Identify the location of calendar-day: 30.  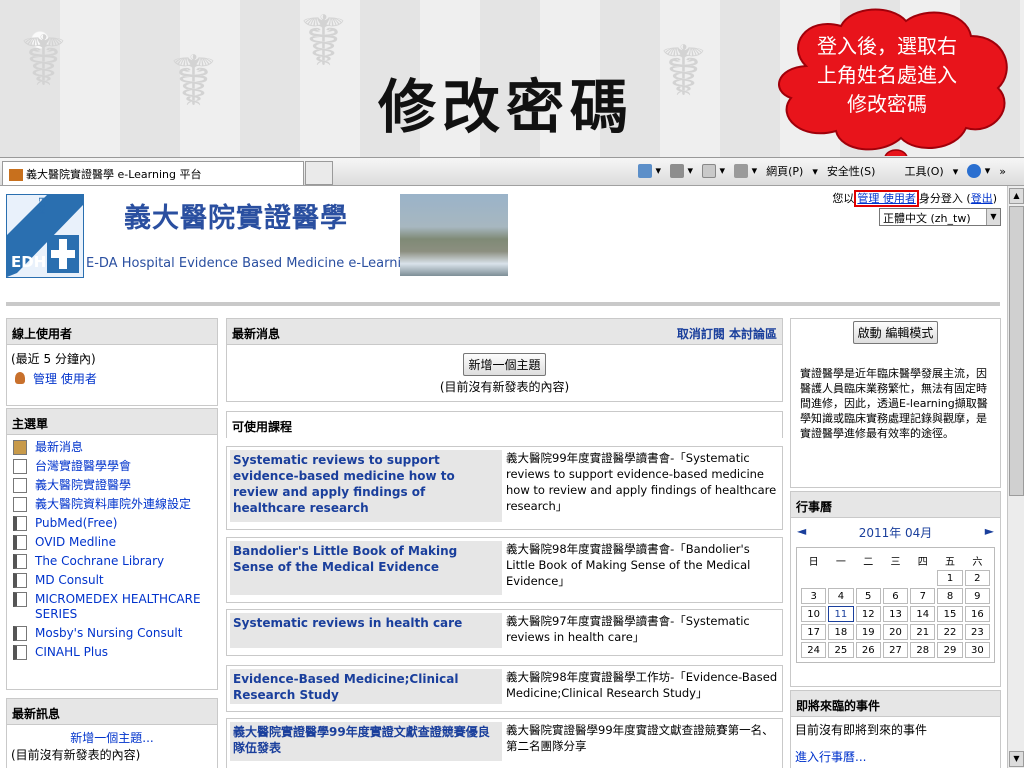
(977, 650).